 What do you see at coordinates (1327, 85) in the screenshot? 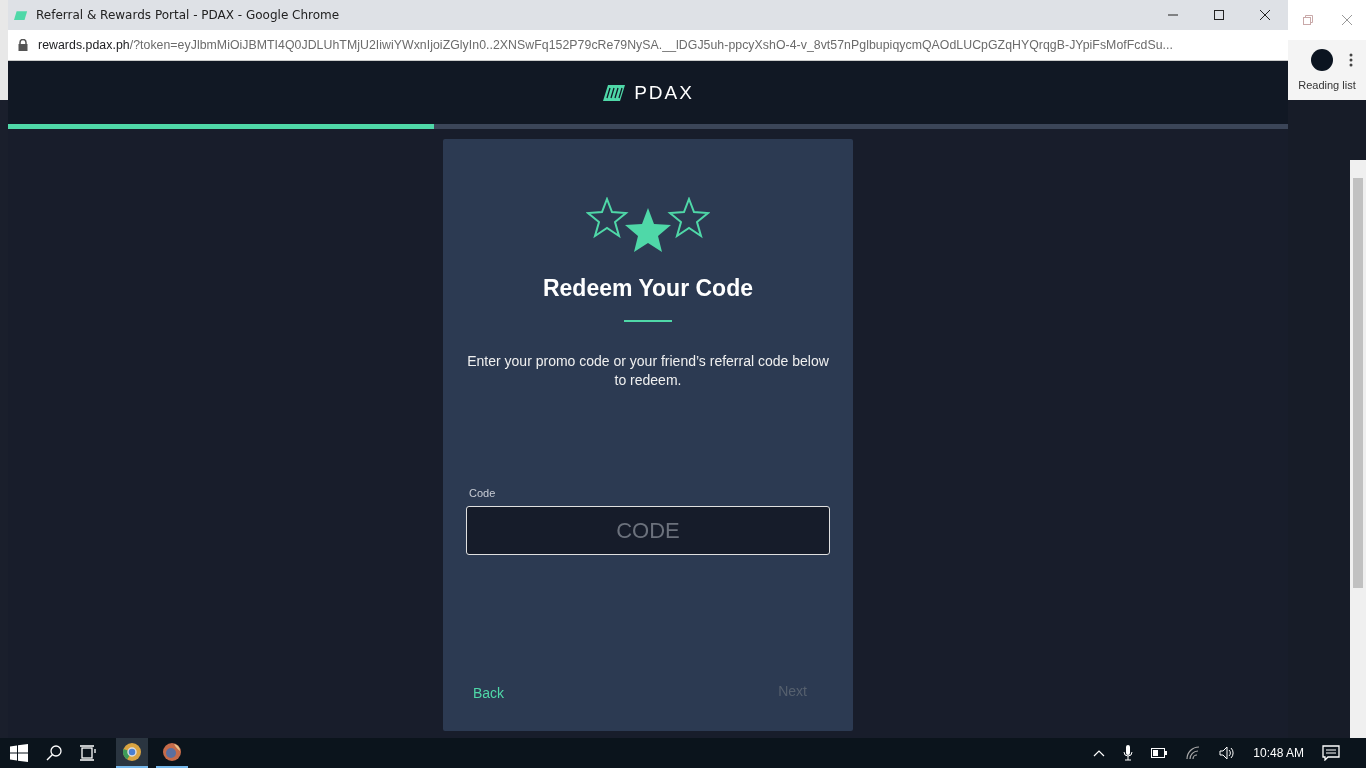
I see `reading-list-button: Reading list` at bounding box center [1327, 85].